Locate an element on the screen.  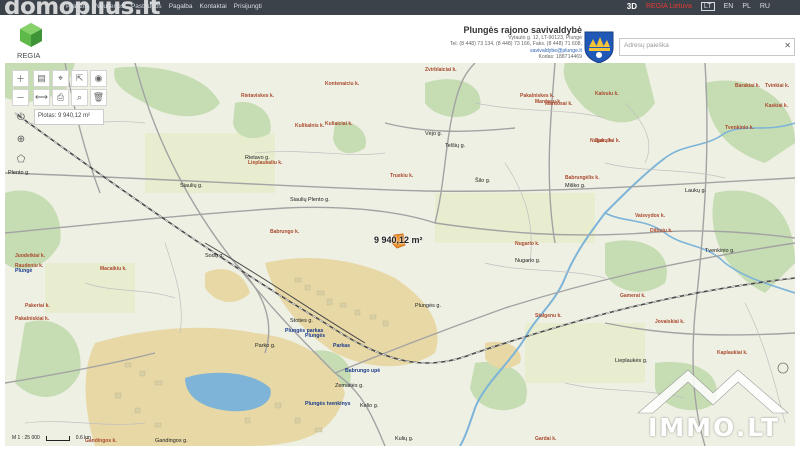
map-label-village: Vaisvydos k. is located at coordinates (650, 216).